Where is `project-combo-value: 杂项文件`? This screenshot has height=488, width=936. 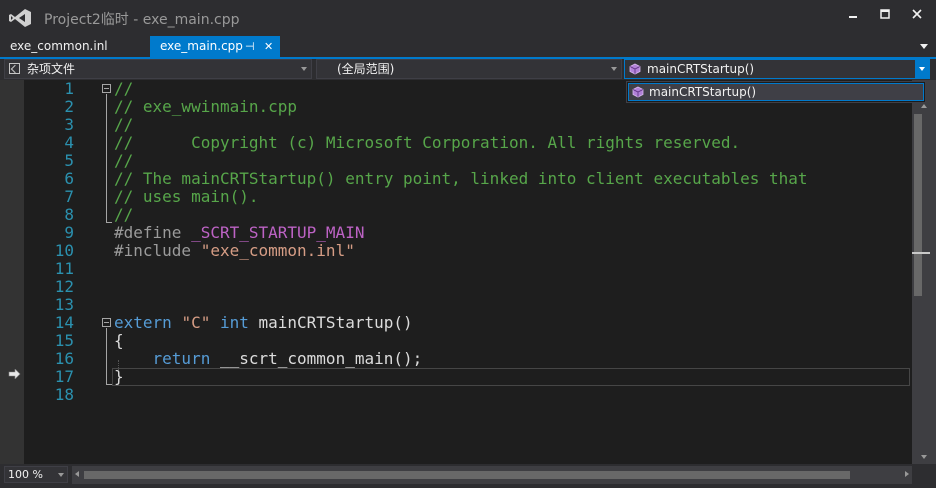 project-combo-value: 杂项文件 is located at coordinates (51, 69).